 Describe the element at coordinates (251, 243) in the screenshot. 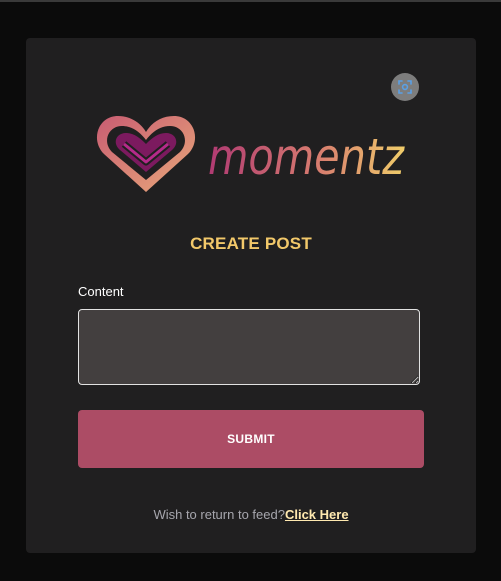

I see `page-title: CREATE POST` at that location.